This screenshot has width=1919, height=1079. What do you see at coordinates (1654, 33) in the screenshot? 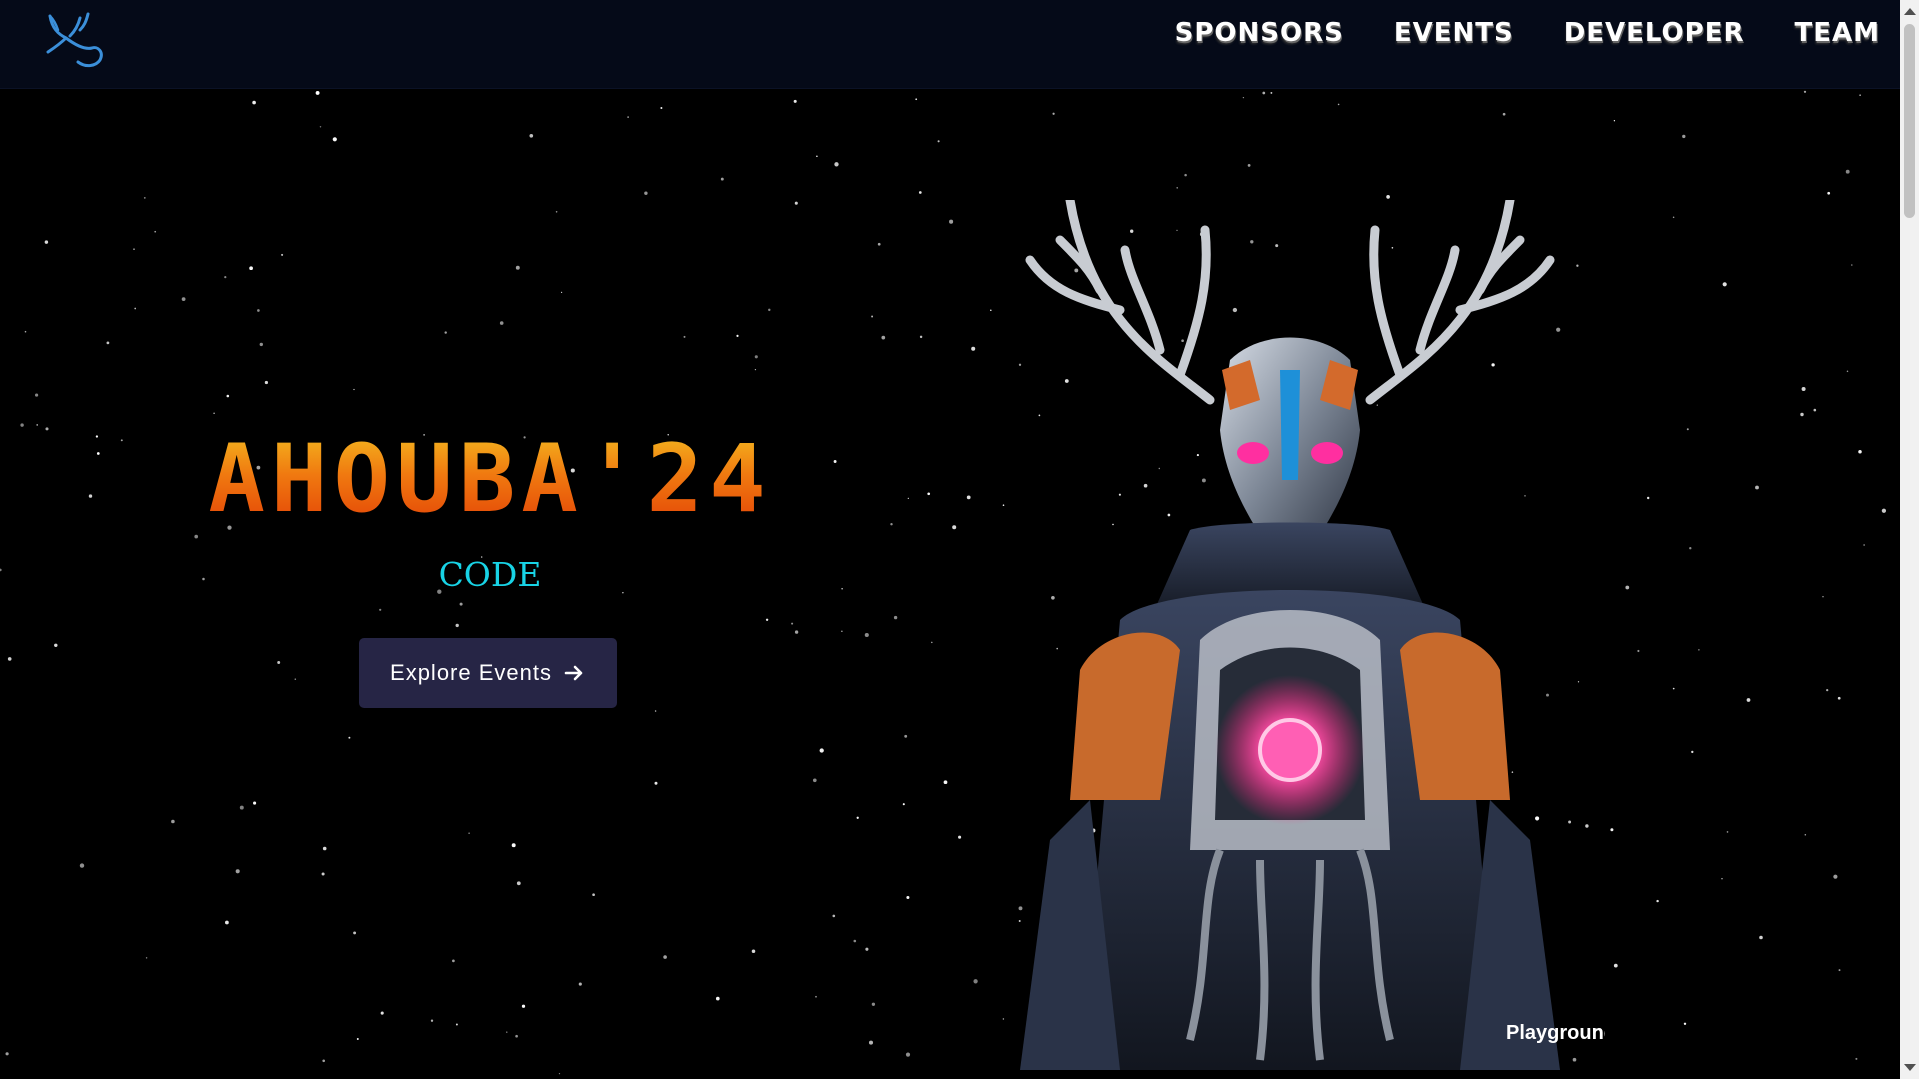
I see `nav-link-developer: DEVELOPER` at bounding box center [1654, 33].